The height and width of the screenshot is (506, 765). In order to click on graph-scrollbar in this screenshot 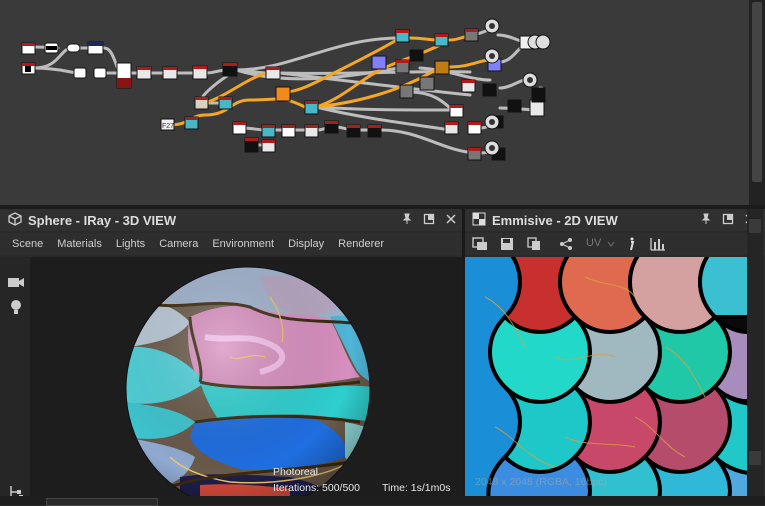, I will do `click(757, 102)`.